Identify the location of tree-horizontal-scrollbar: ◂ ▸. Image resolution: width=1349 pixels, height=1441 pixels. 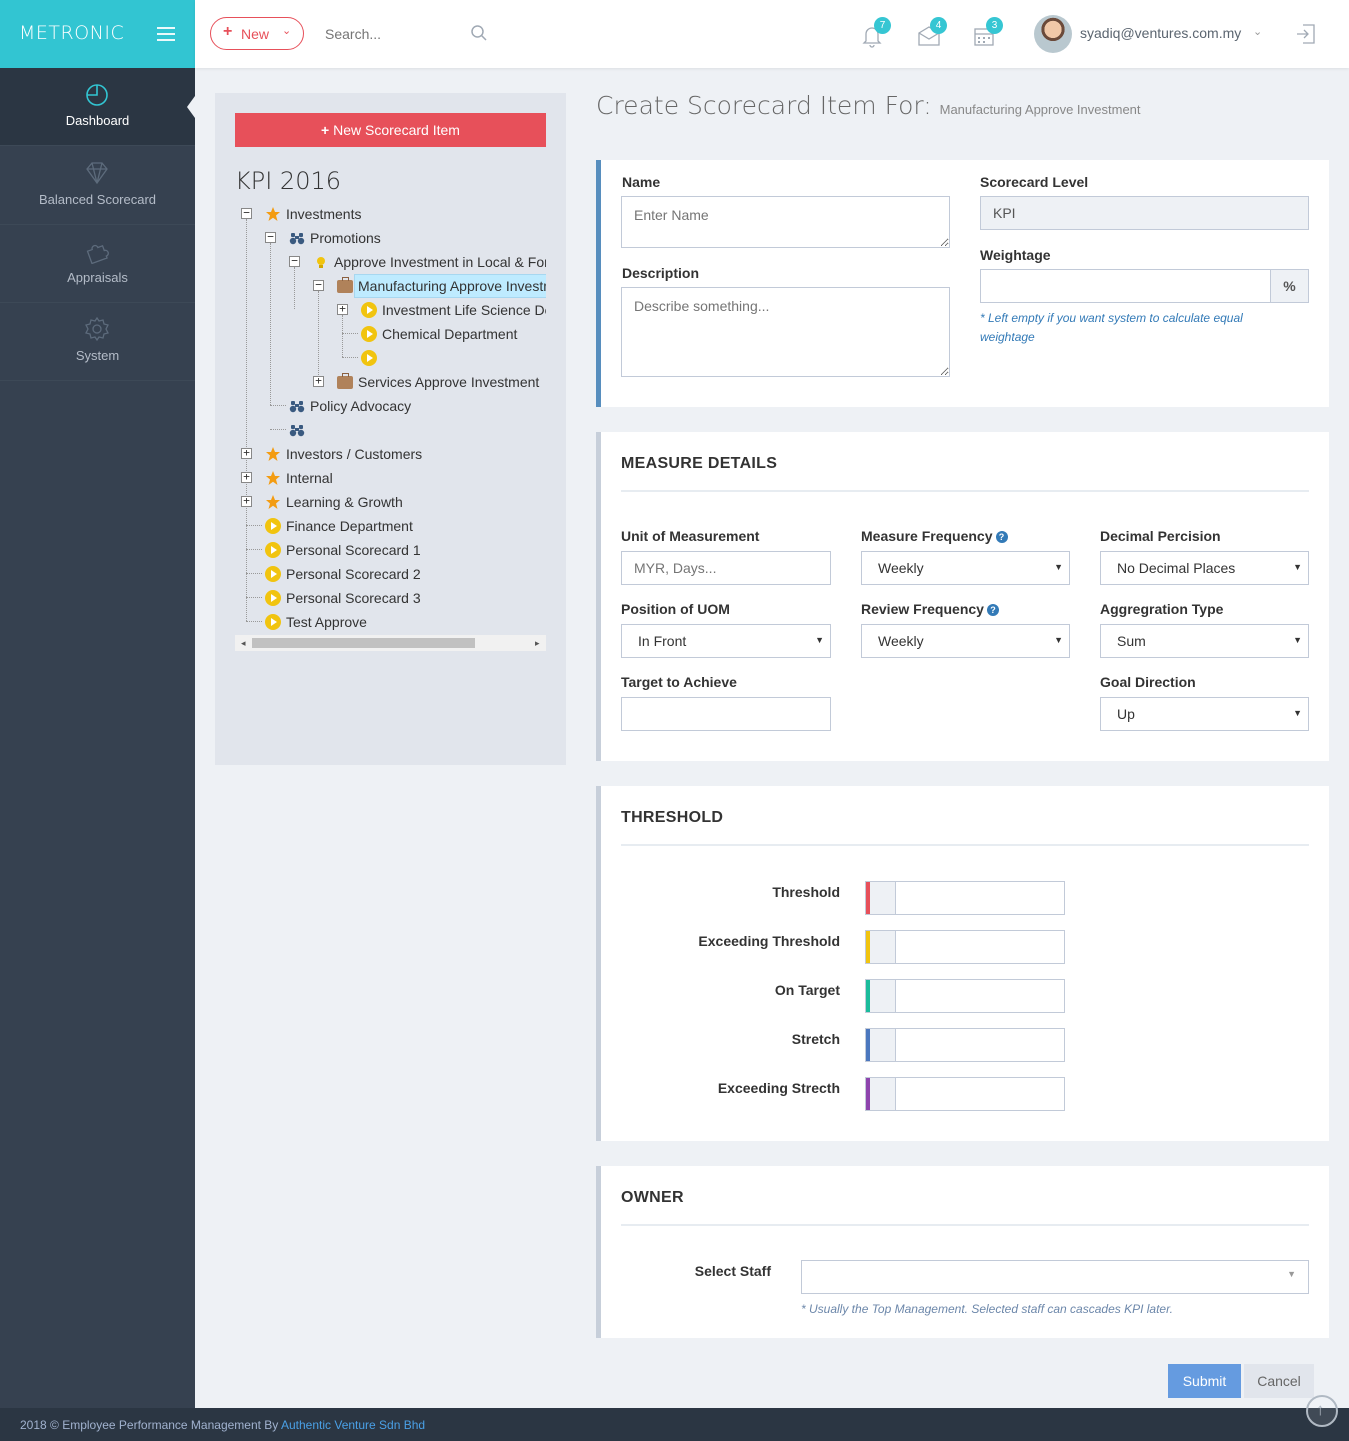
(390, 643).